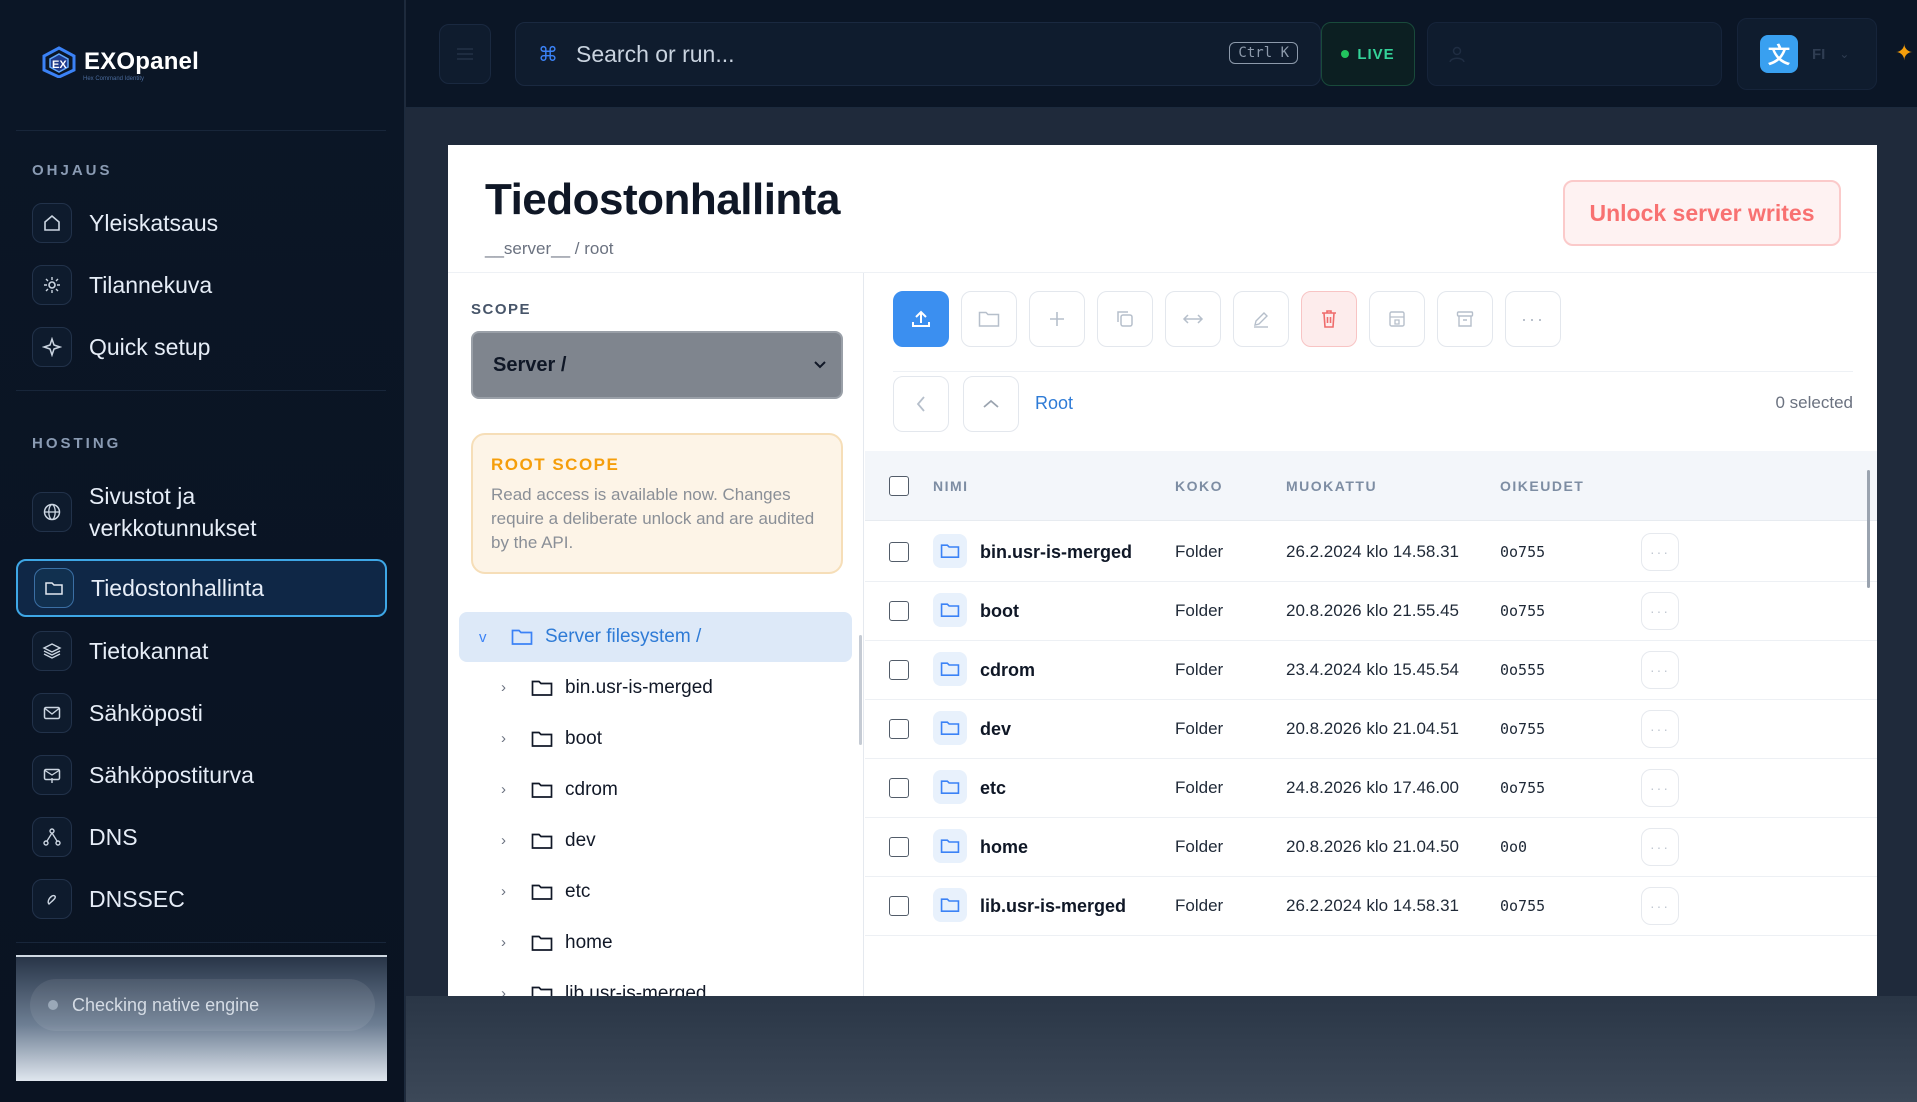 This screenshot has width=1917, height=1102. I want to click on column-header-modified: MUOKATTU, so click(1331, 486).